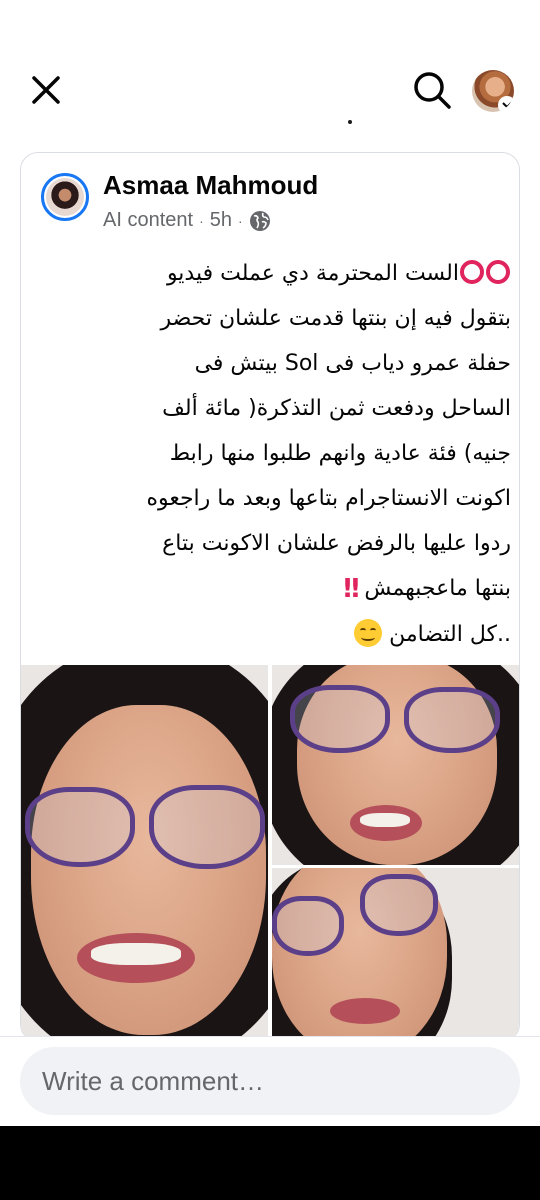 The image size is (540, 1200). Describe the element at coordinates (270, 125) in the screenshot. I see `previous-content-edge` at that location.